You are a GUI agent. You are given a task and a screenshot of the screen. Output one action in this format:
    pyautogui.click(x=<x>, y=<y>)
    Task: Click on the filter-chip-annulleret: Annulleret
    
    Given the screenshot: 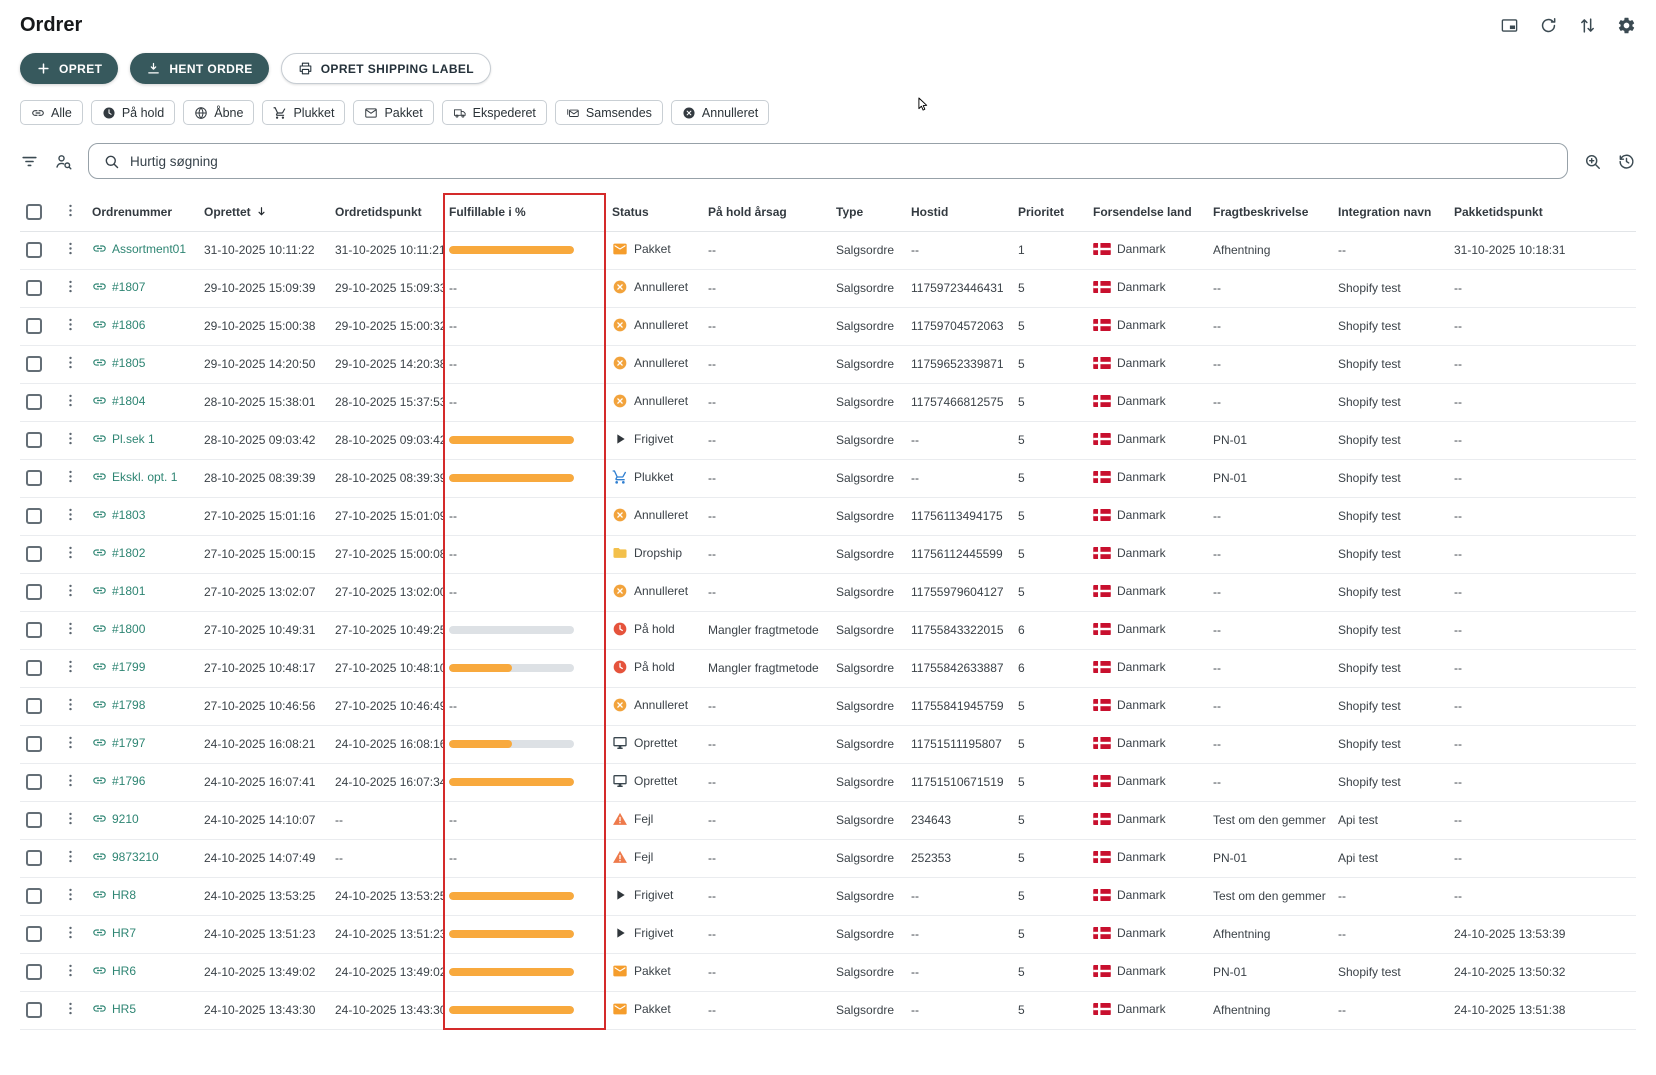 What is the action you would take?
    pyautogui.click(x=720, y=112)
    